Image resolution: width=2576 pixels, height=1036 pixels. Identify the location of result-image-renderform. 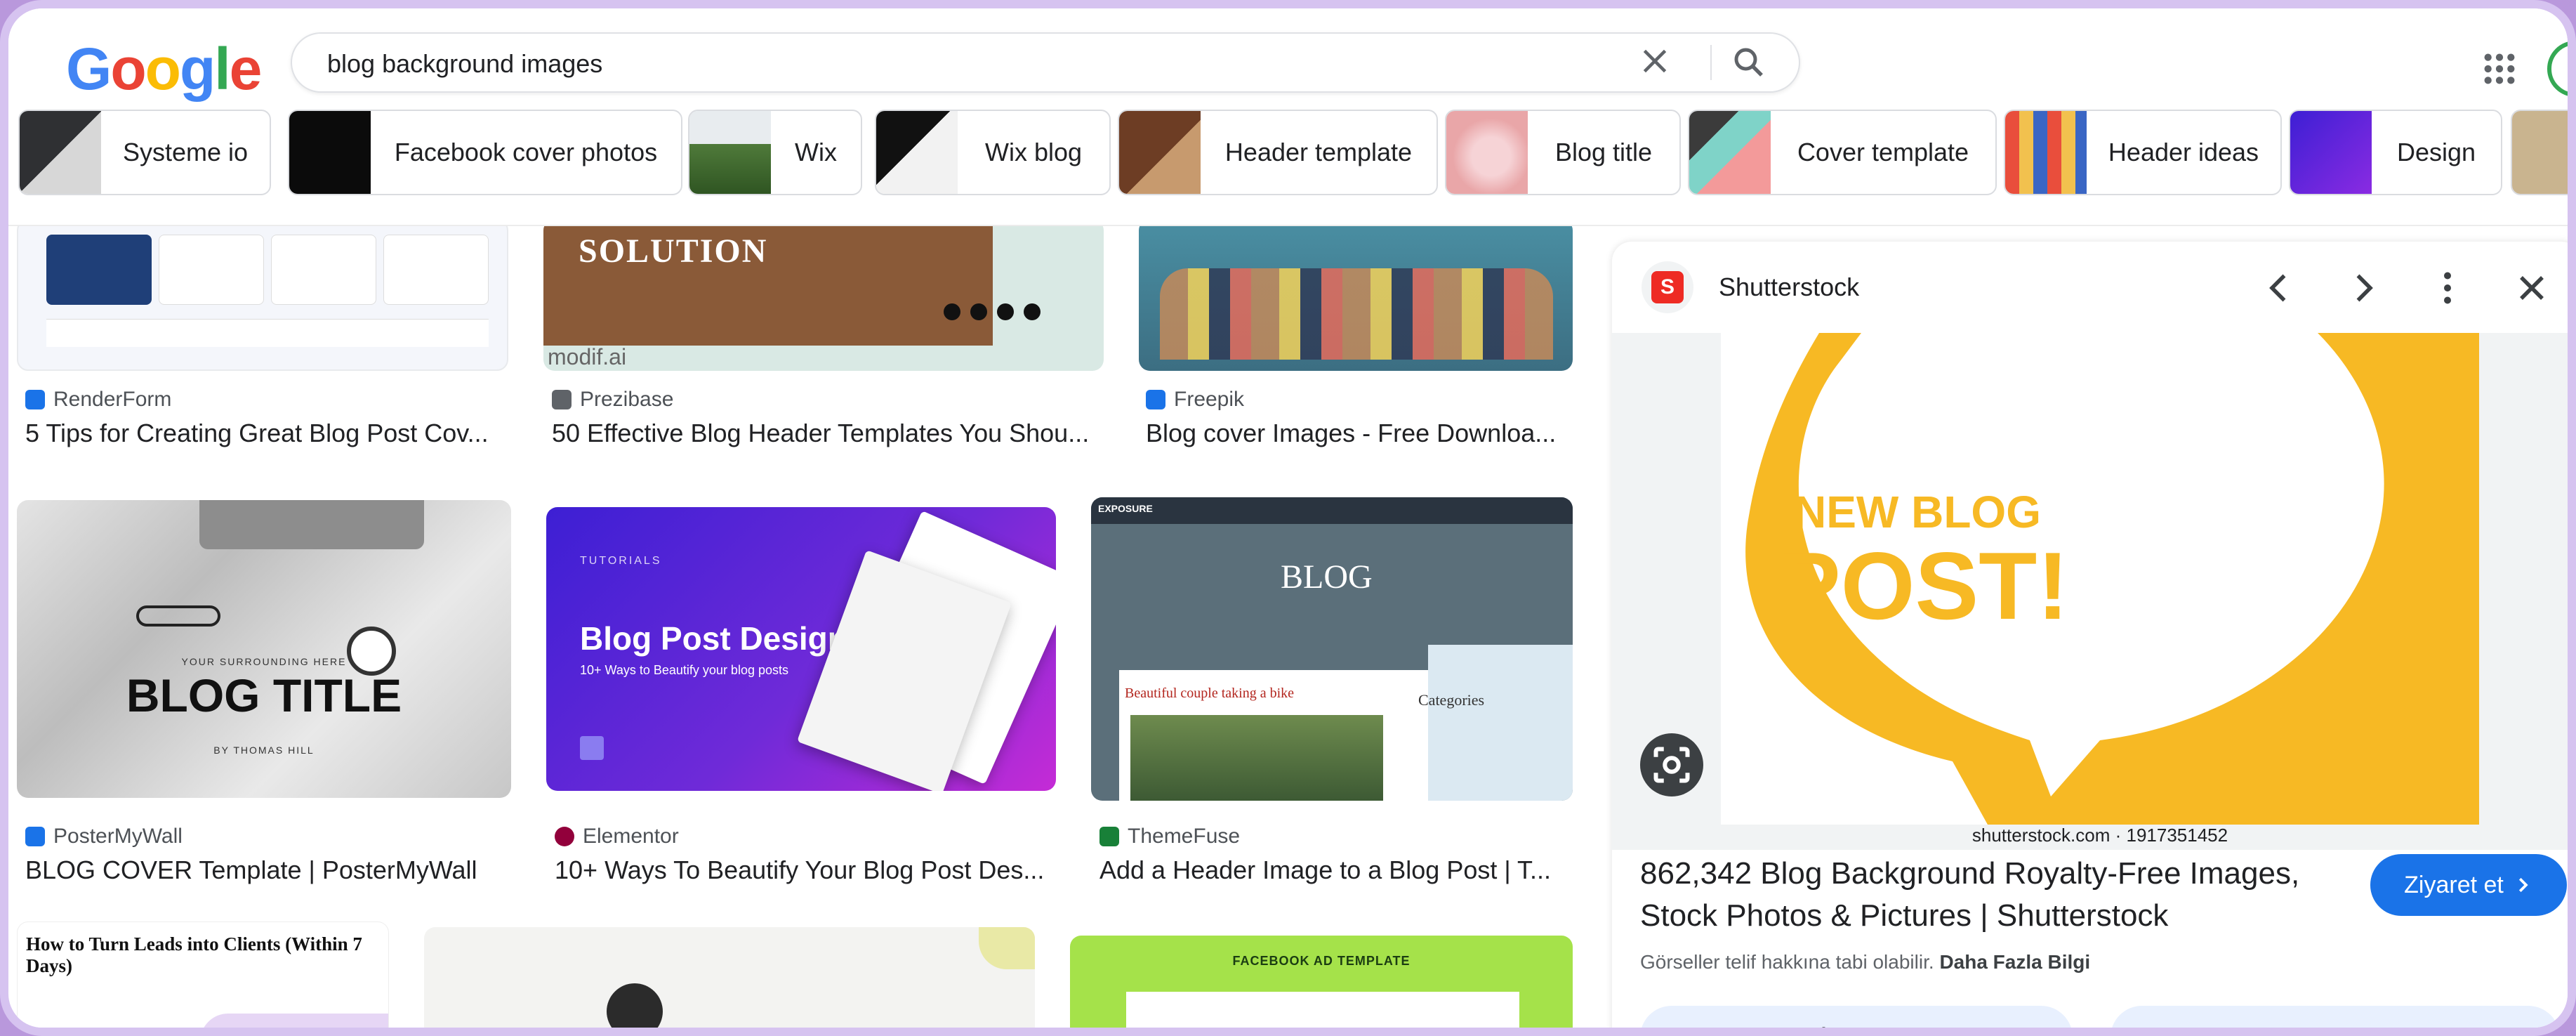
(262, 295).